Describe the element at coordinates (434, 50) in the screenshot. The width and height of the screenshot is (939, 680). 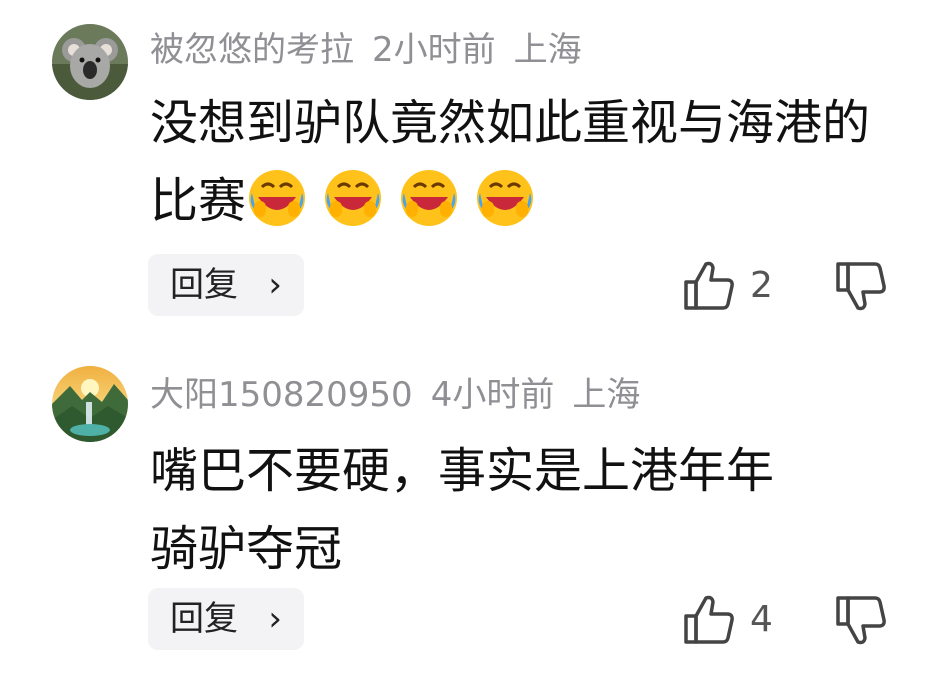
I see `timestamp: 2小时前` at that location.